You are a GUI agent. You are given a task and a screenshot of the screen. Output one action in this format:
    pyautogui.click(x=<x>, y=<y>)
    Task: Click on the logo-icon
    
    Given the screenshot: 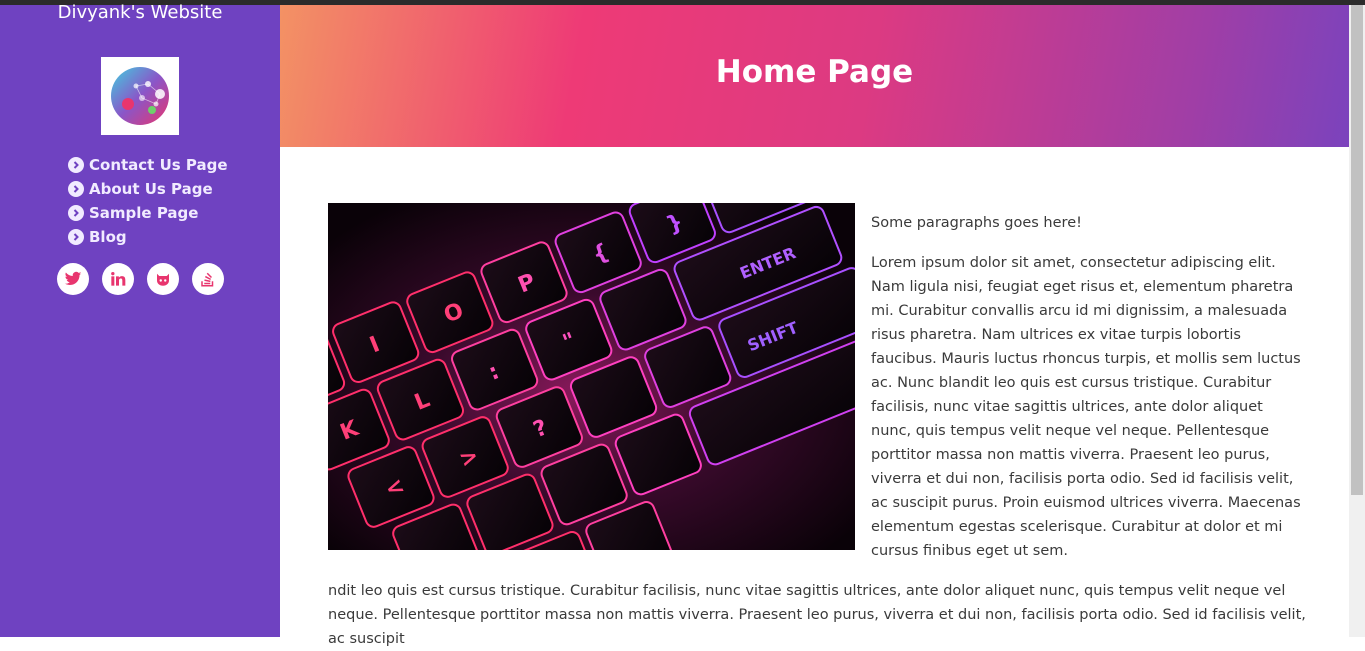 What is the action you would take?
    pyautogui.click(x=140, y=96)
    